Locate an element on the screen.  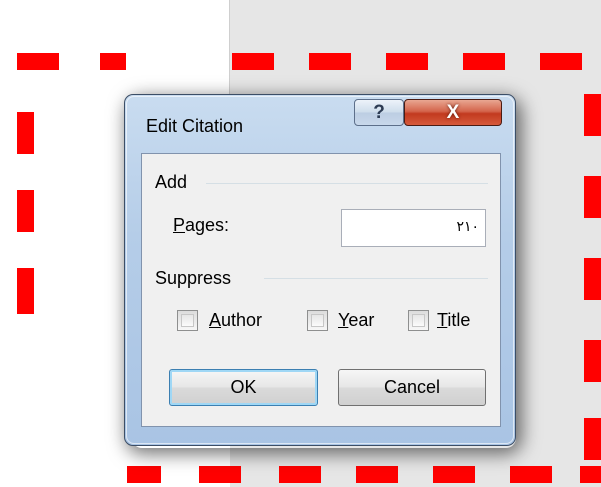
add-group-label: Add is located at coordinates (171, 182).